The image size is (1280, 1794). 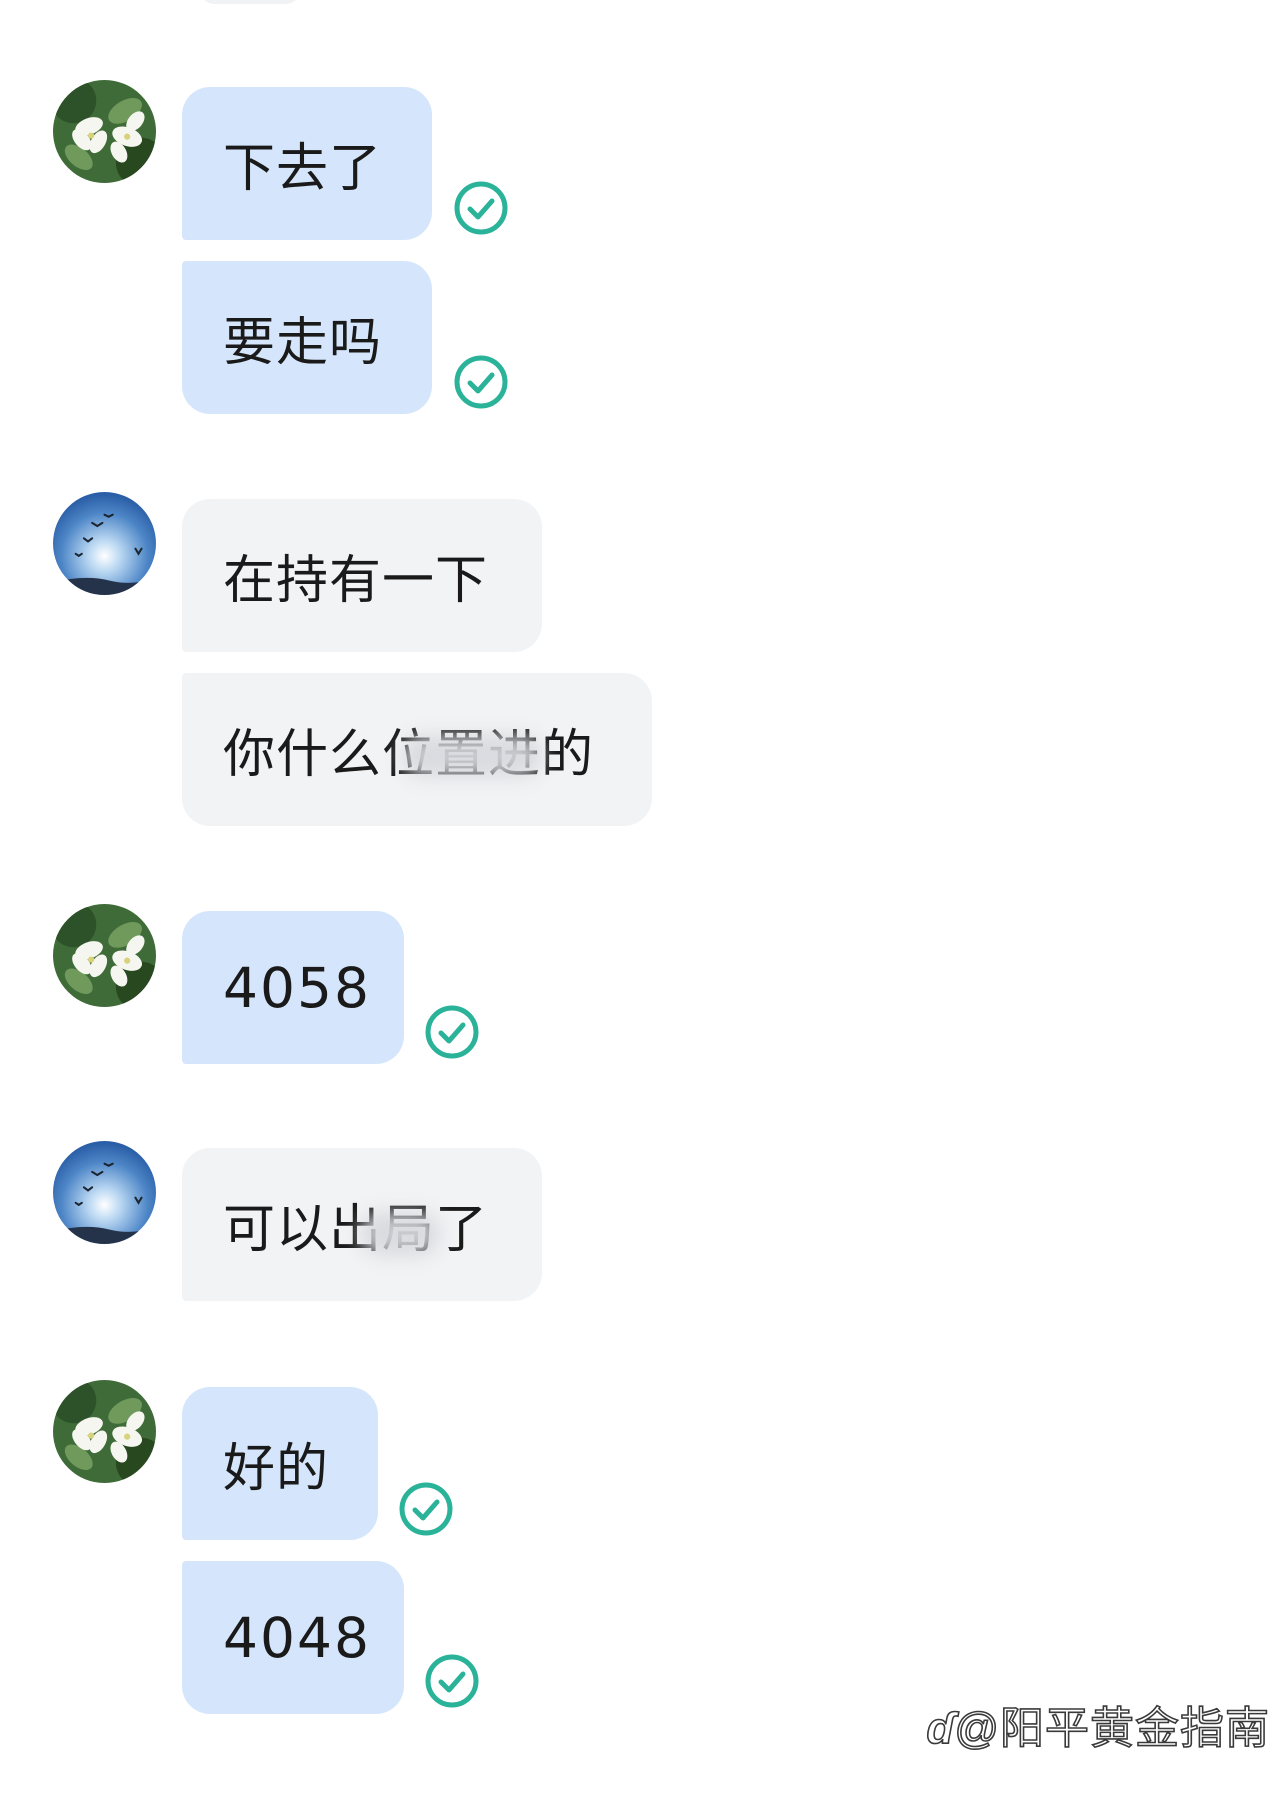 What do you see at coordinates (276, 1469) in the screenshot?
I see `message-text: 好的` at bounding box center [276, 1469].